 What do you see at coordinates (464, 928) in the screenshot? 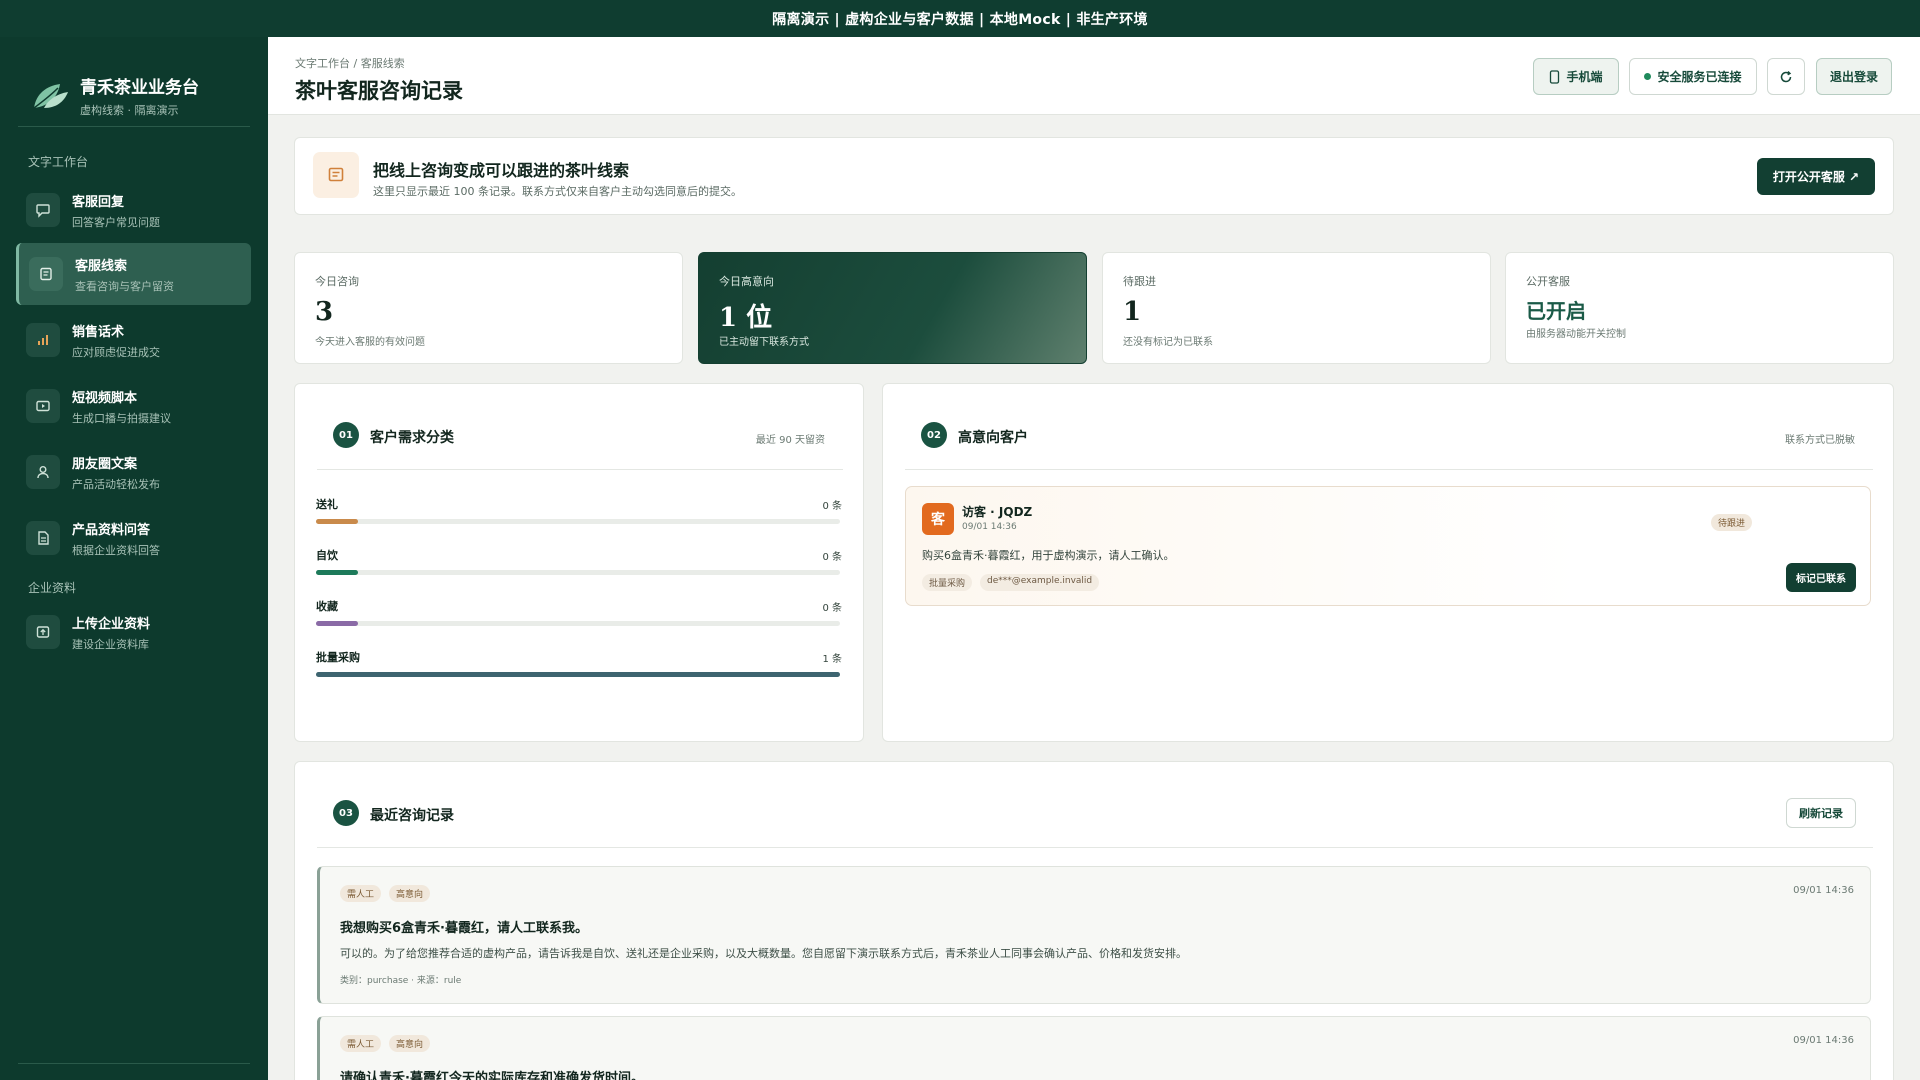
I see `record-question: 我想购买6盒青禾·暮霞红，请人工联系我。` at bounding box center [464, 928].